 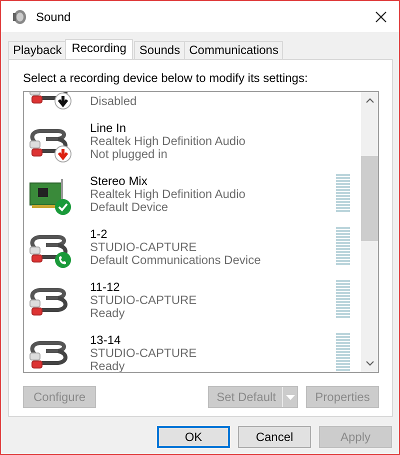 I want to click on tab: Recording, so click(x=99, y=49).